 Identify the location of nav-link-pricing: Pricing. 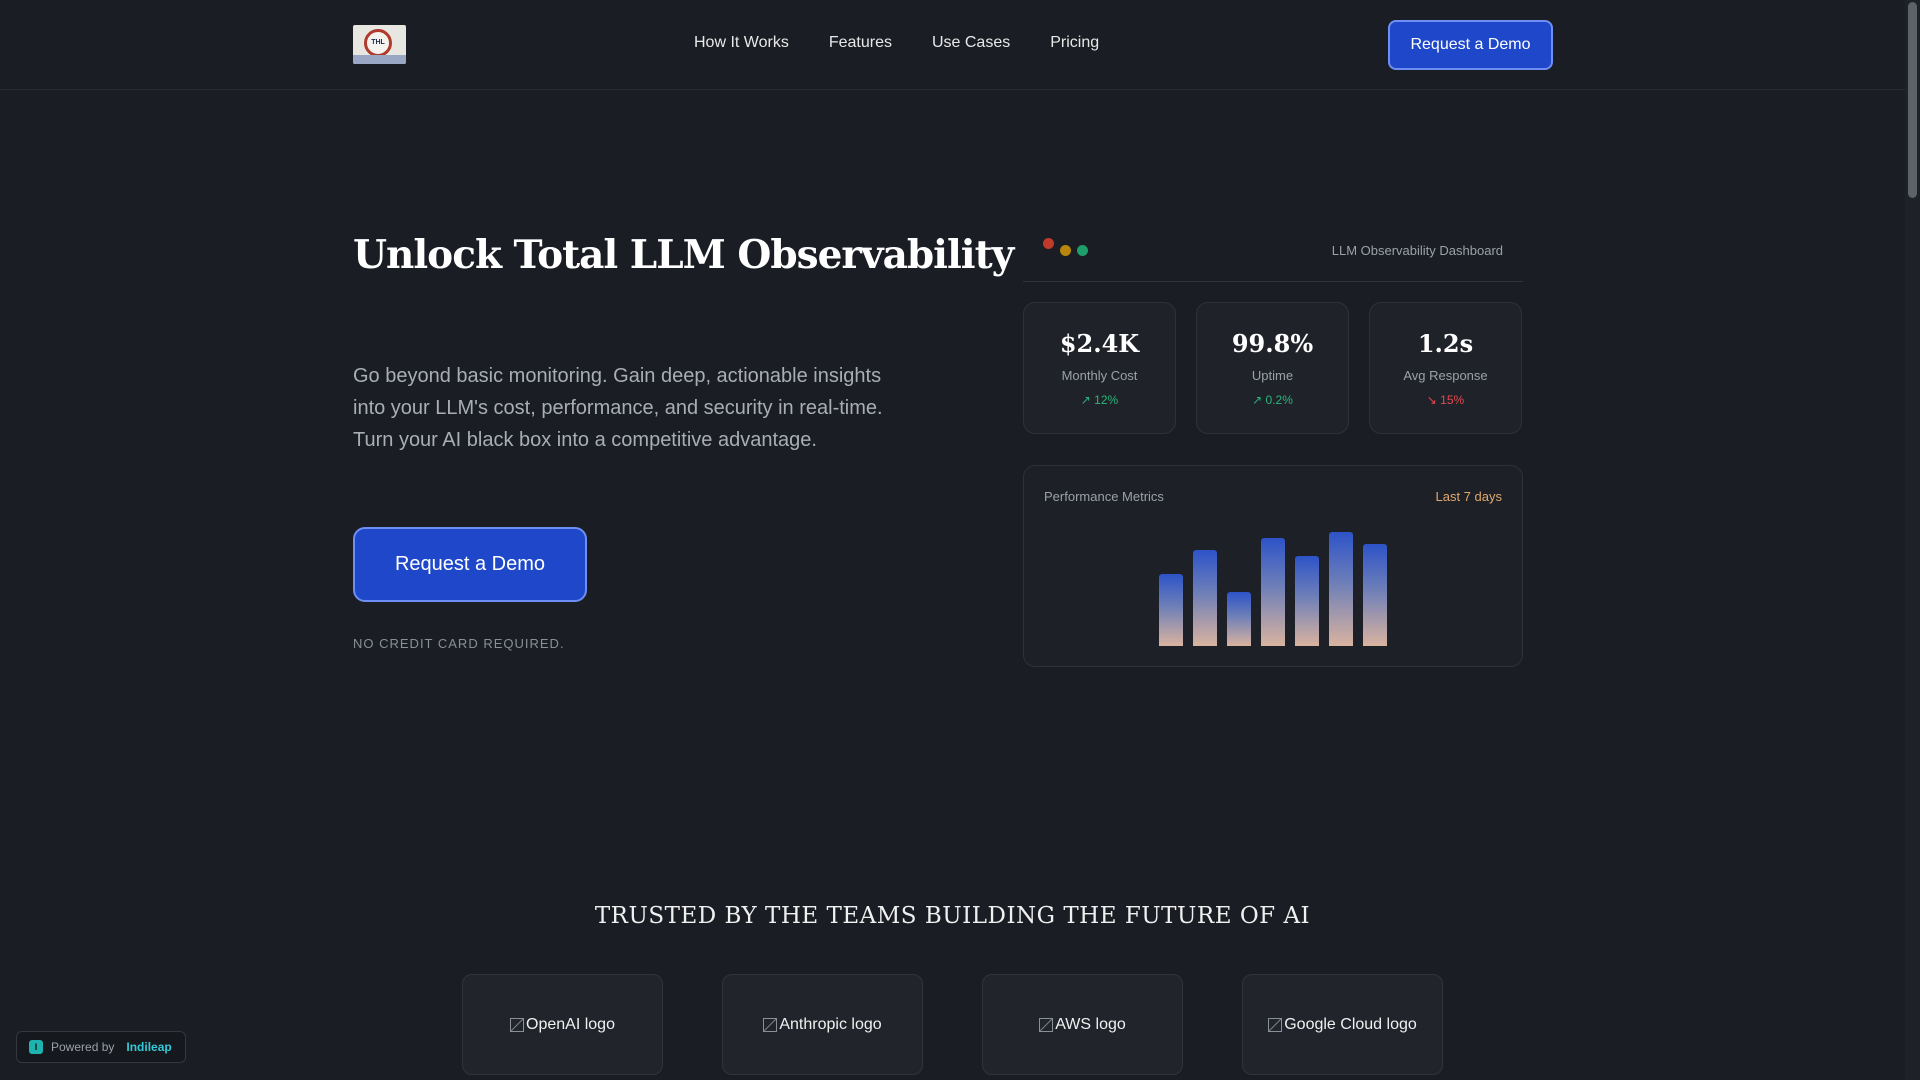
(1074, 43).